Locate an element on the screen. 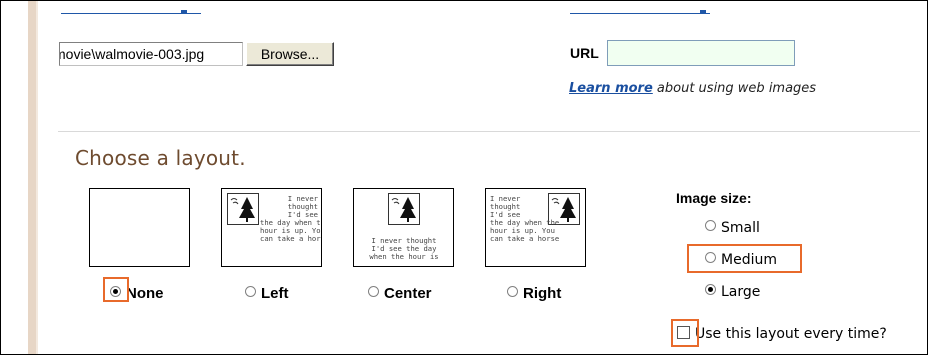 Image resolution: width=928 pixels, height=355 pixels. learn-more-text: Learn more about using web images is located at coordinates (692, 88).